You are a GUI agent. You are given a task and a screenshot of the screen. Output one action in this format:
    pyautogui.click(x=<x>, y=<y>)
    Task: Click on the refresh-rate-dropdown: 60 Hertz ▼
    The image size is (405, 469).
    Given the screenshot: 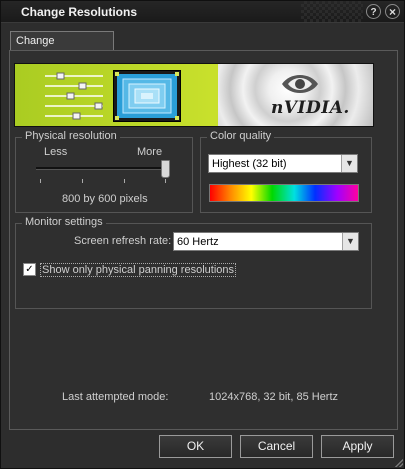 What is the action you would take?
    pyautogui.click(x=266, y=241)
    